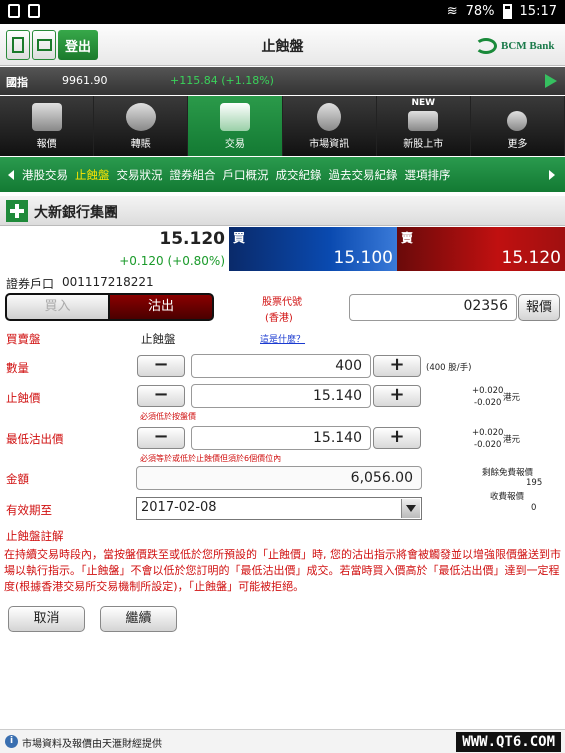 This screenshot has width=565, height=753. What do you see at coordinates (517, 144) in the screenshot?
I see `nav-label: 更多` at bounding box center [517, 144].